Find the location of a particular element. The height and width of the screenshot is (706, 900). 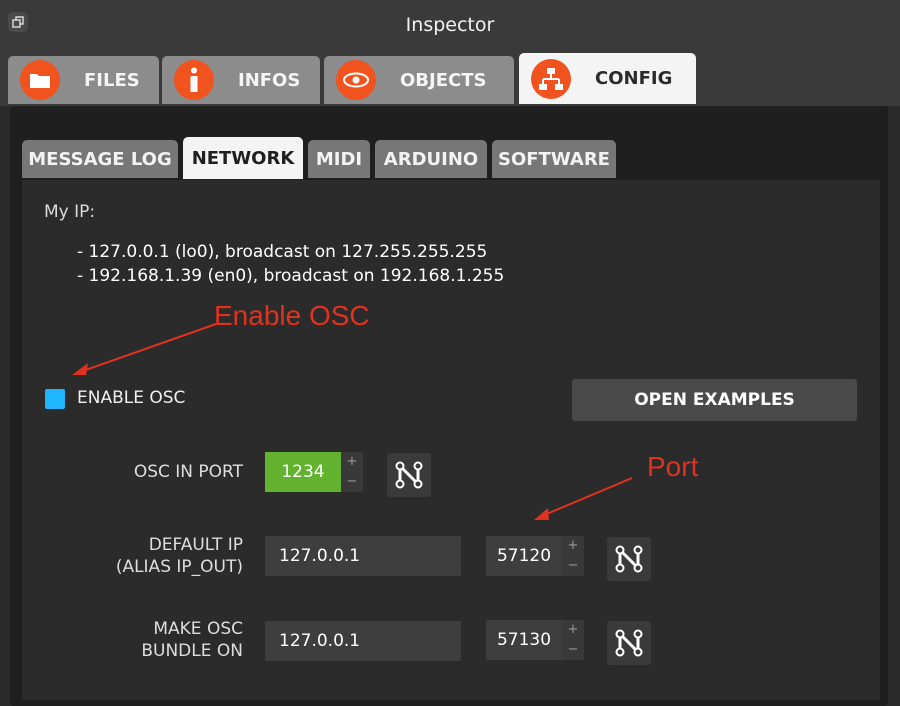

window-title: Inspector is located at coordinates (450, 25).